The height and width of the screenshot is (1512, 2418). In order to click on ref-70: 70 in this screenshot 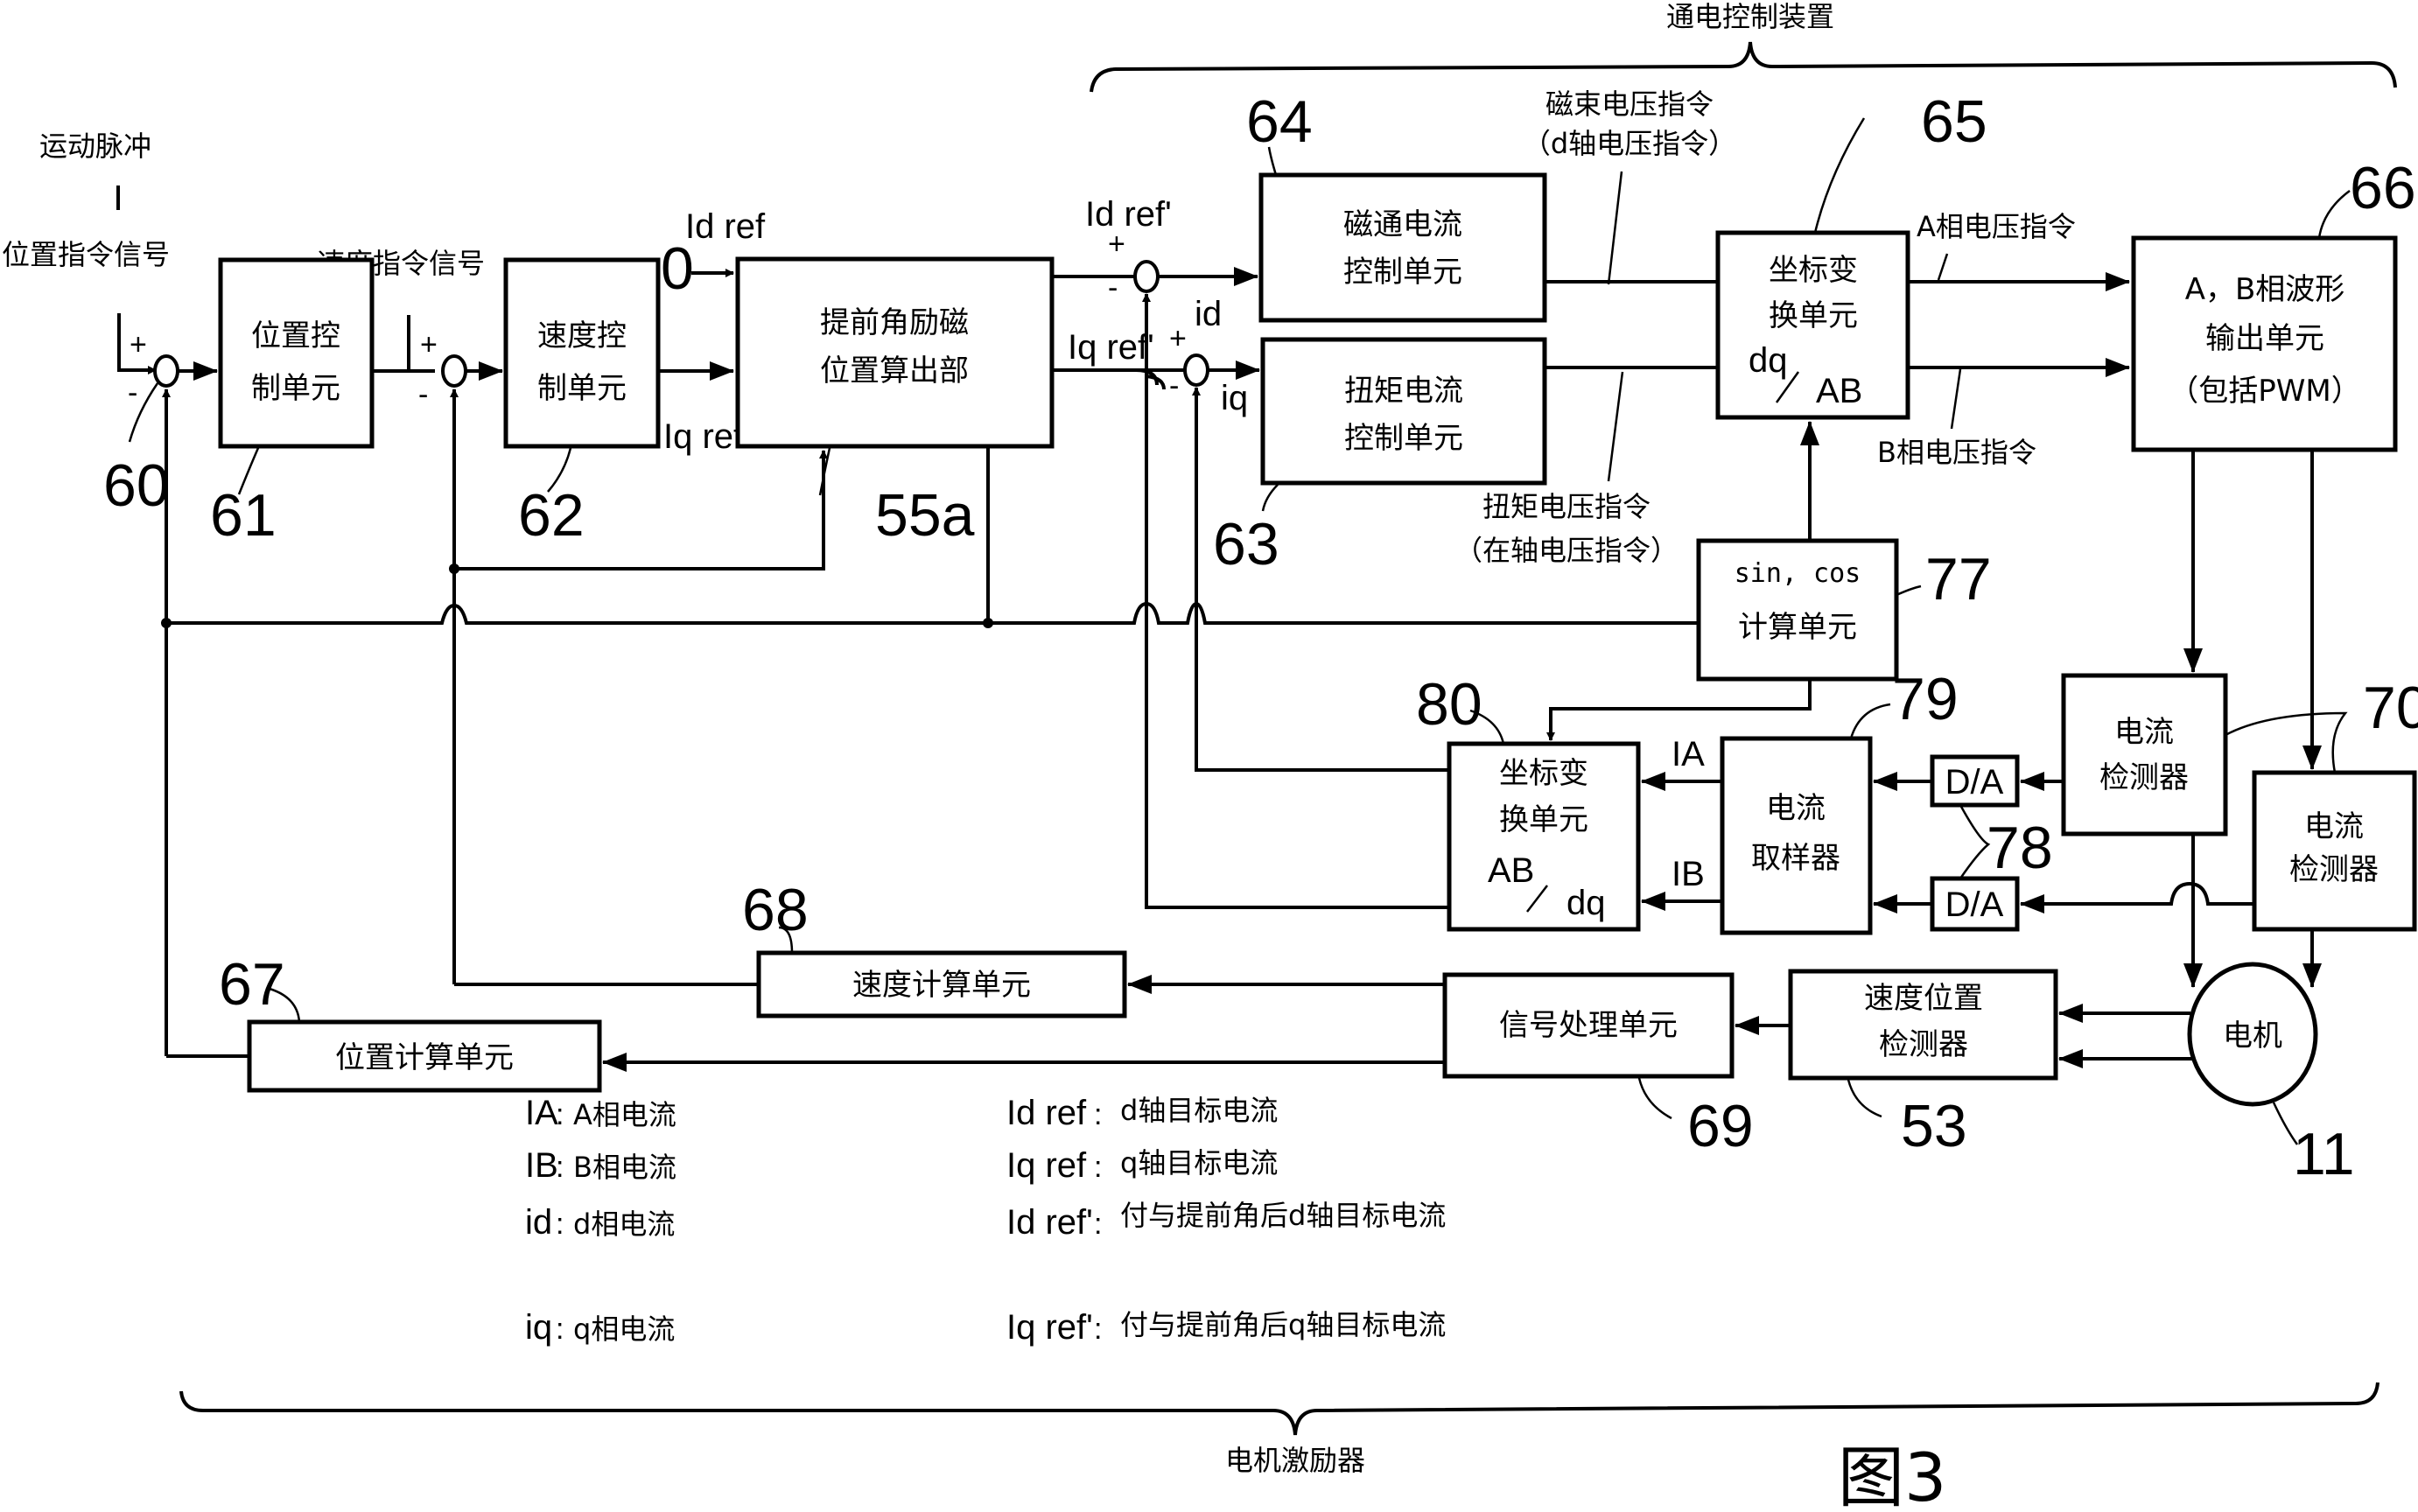, I will do `click(2390, 708)`.